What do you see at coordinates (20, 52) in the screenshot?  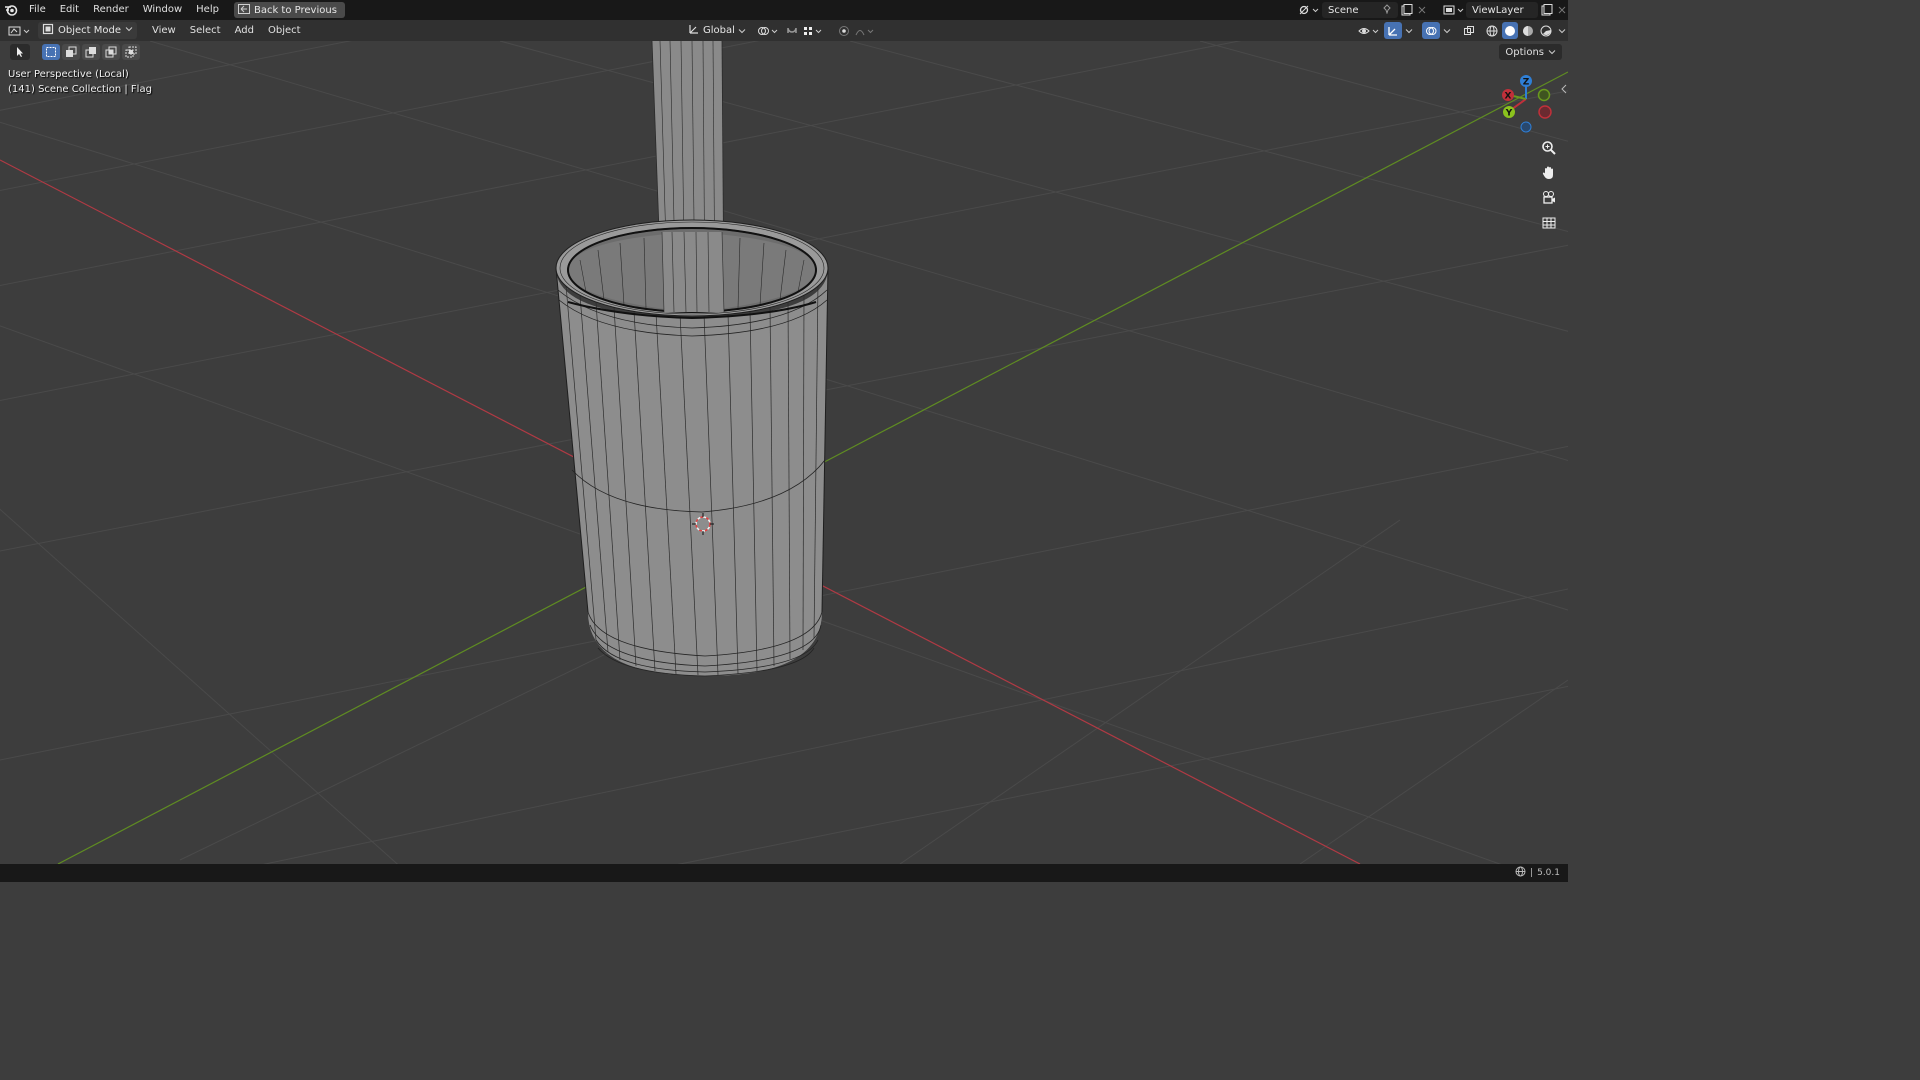 I see `select-tool-icon` at bounding box center [20, 52].